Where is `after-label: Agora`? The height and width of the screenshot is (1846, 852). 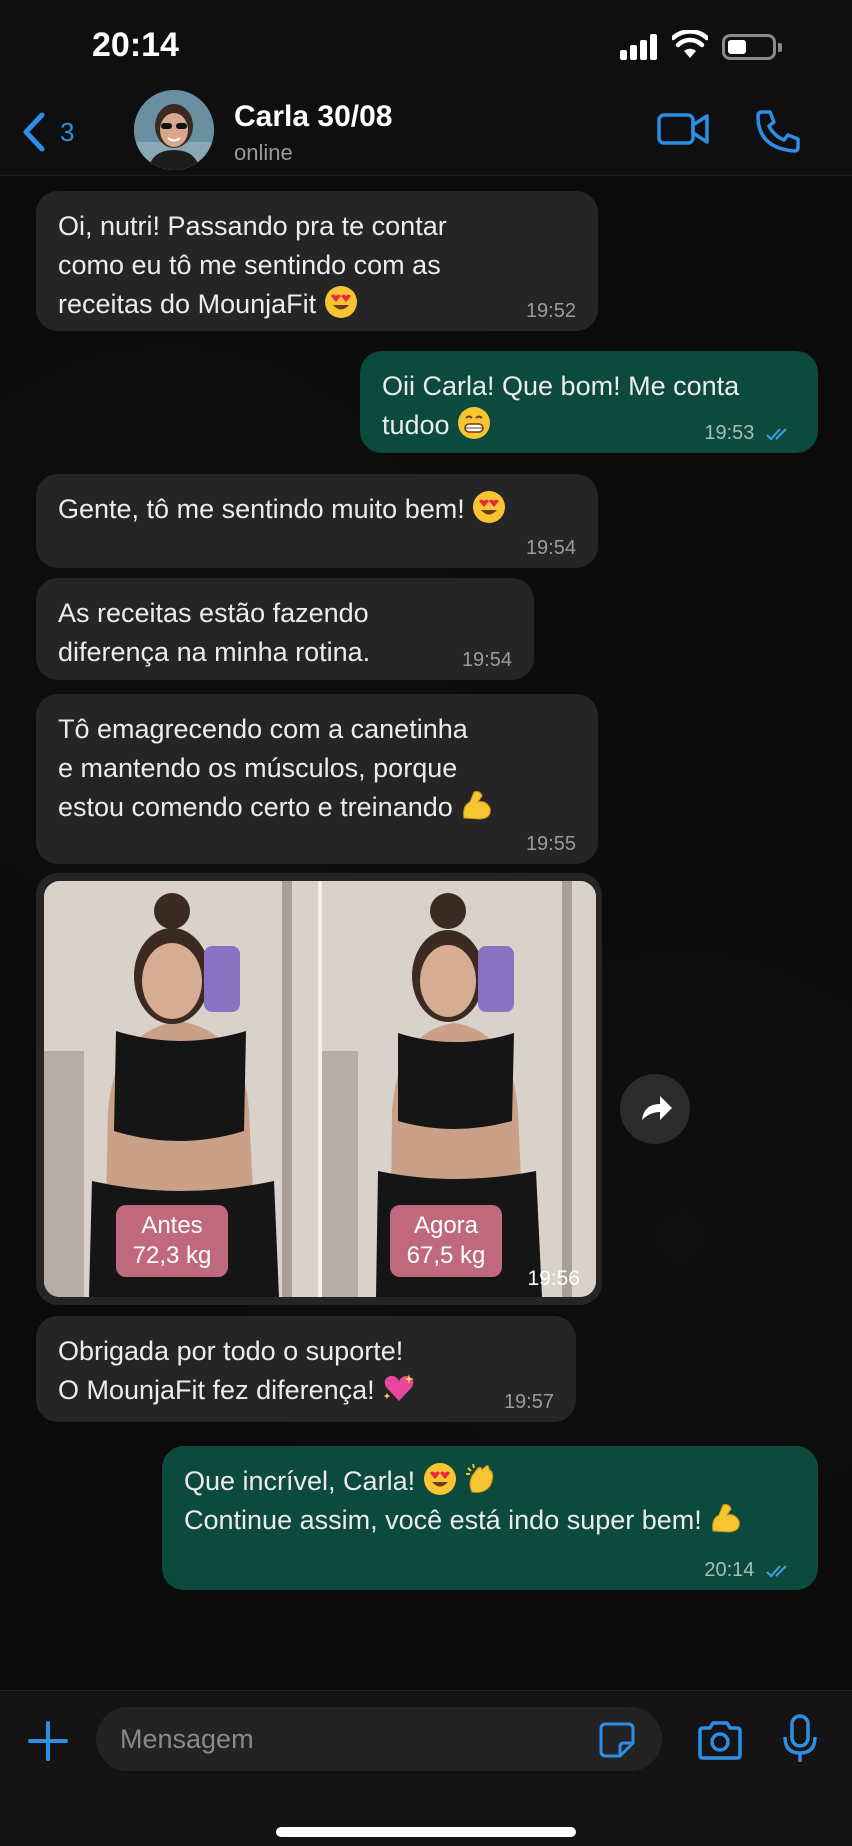 after-label: Agora is located at coordinates (446, 1225).